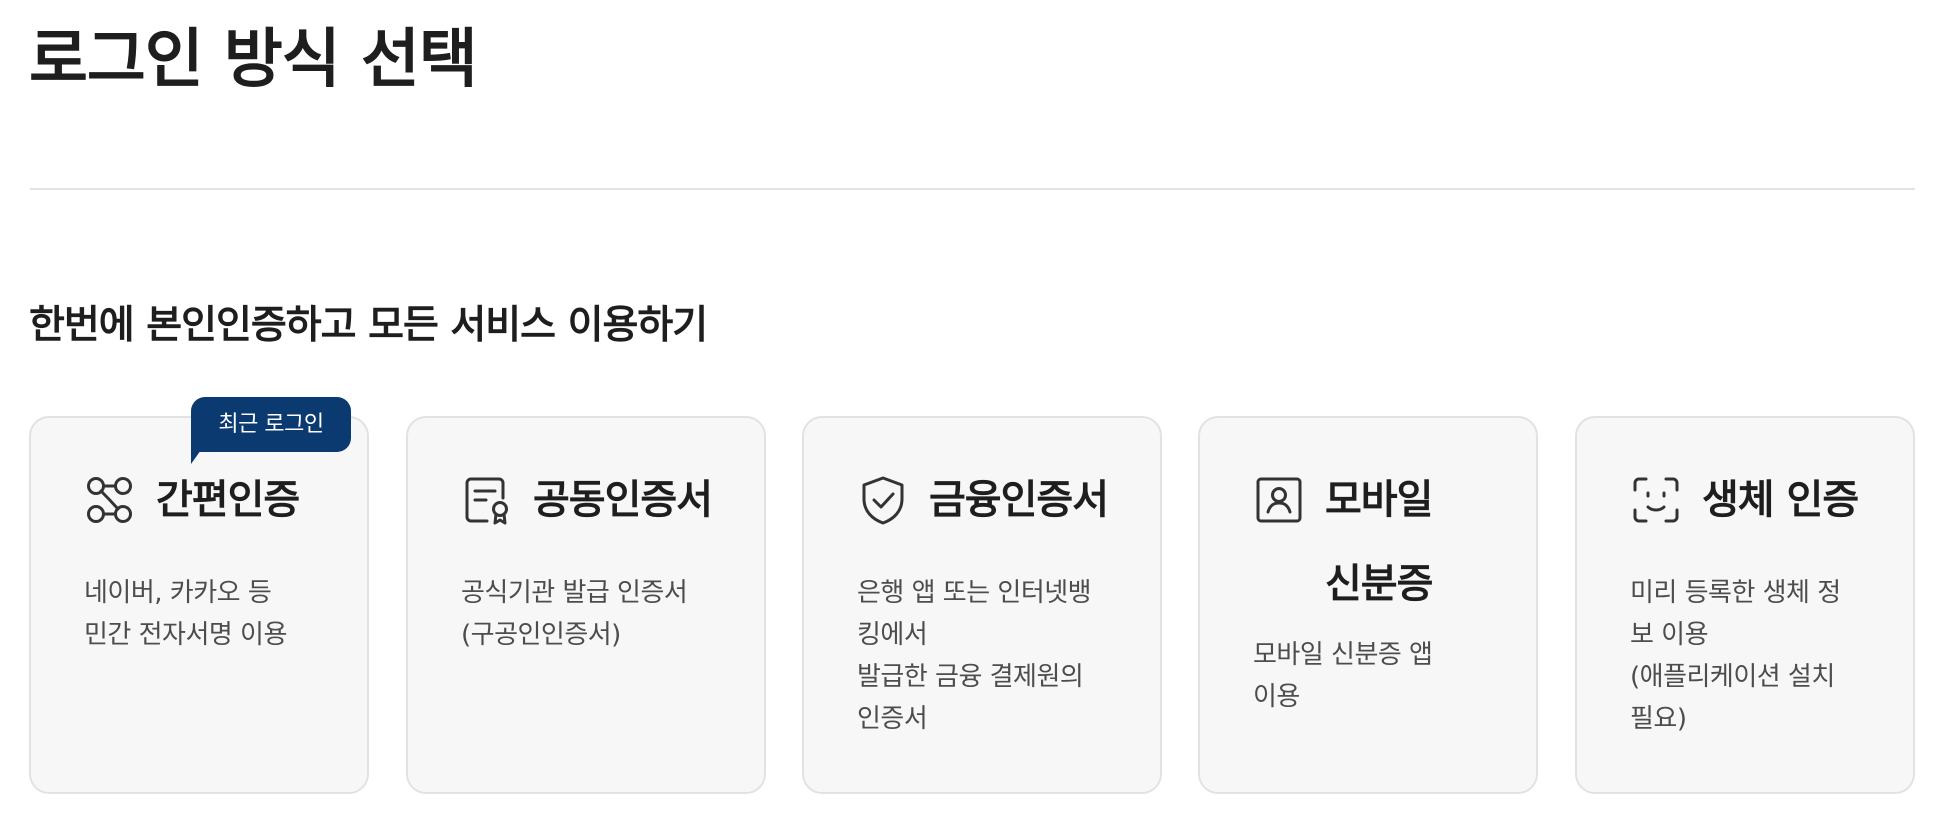 The width and height of the screenshot is (1945, 820). I want to click on card-description-line: (애플리케이션 설치, so click(1732, 677).